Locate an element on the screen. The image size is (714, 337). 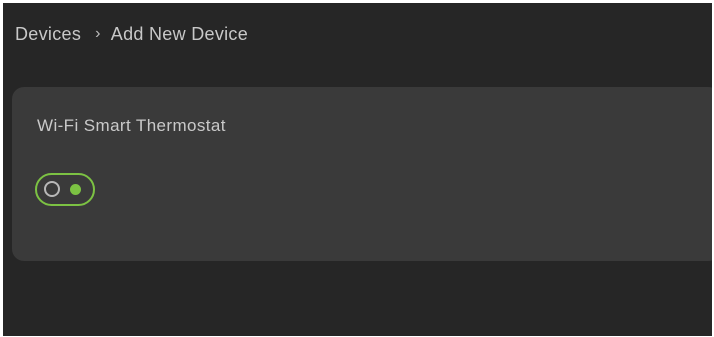
device-enable-toggle is located at coordinates (65, 189).